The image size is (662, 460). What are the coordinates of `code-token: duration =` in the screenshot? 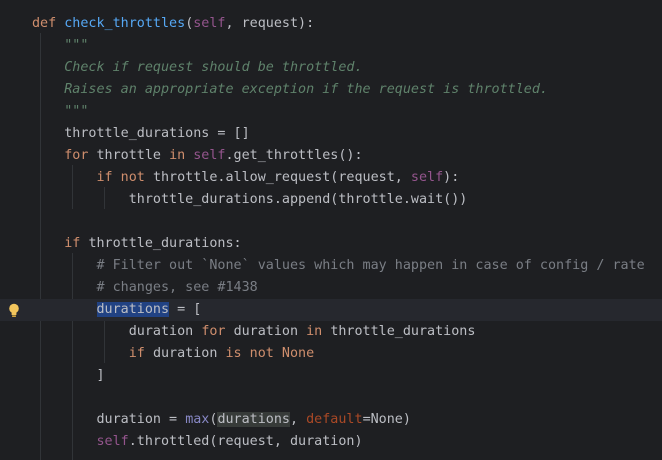 It's located at (141, 419).